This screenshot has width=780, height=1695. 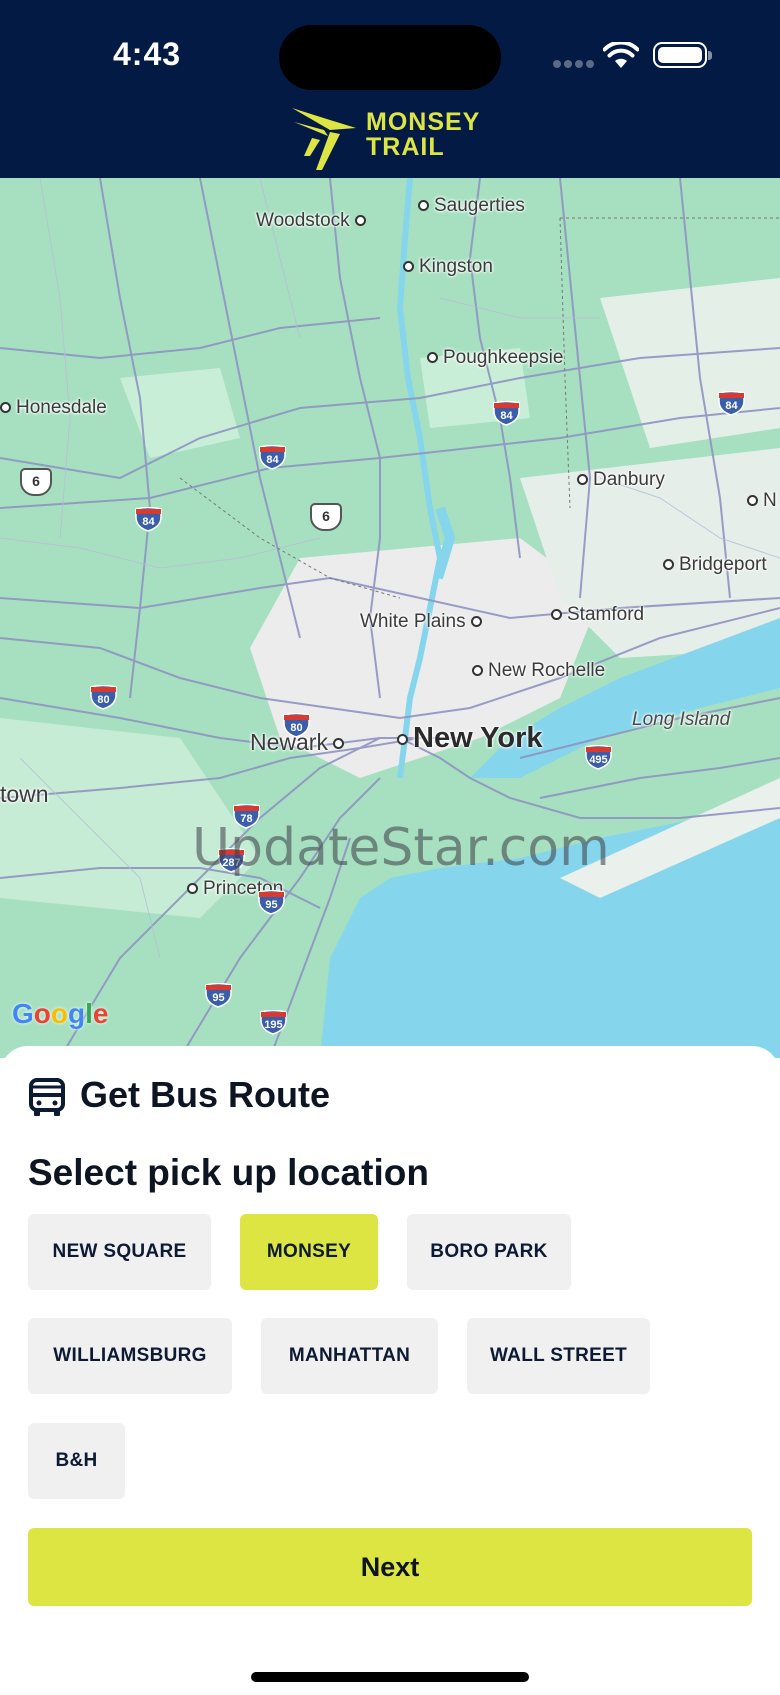 What do you see at coordinates (311, 221) in the screenshot?
I see `map-label-woodstock: Woodstock` at bounding box center [311, 221].